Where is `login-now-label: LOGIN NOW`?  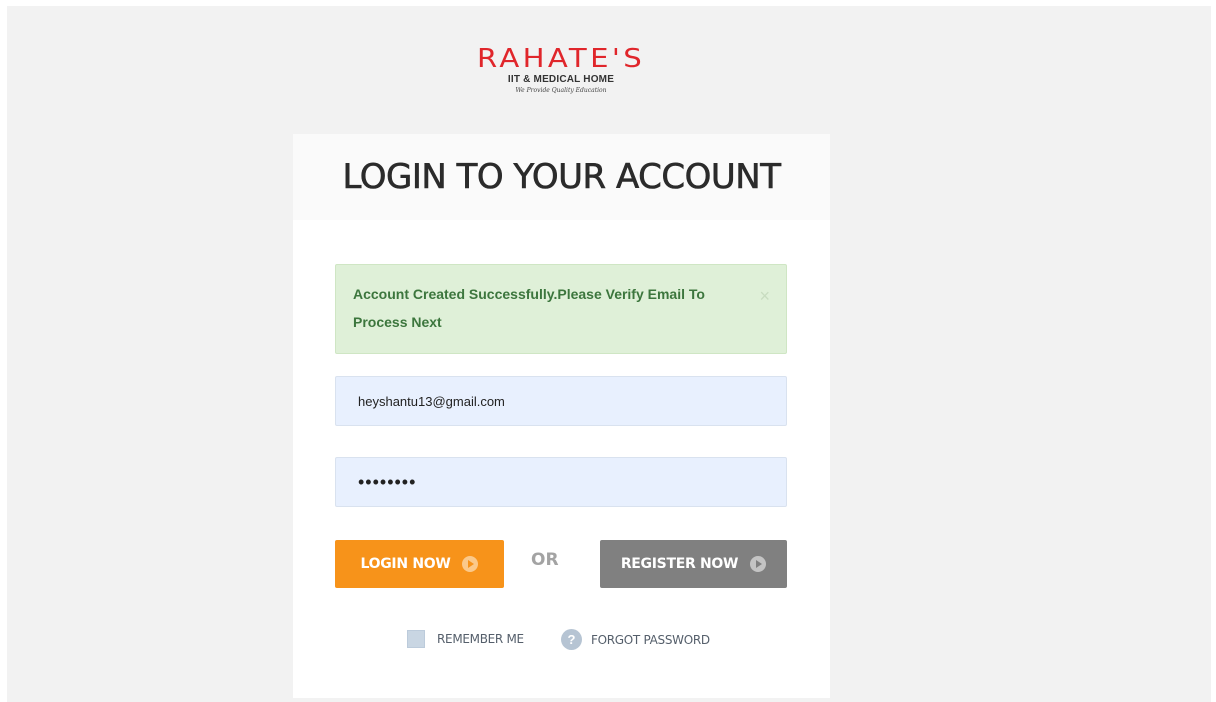
login-now-label: LOGIN NOW is located at coordinates (405, 564).